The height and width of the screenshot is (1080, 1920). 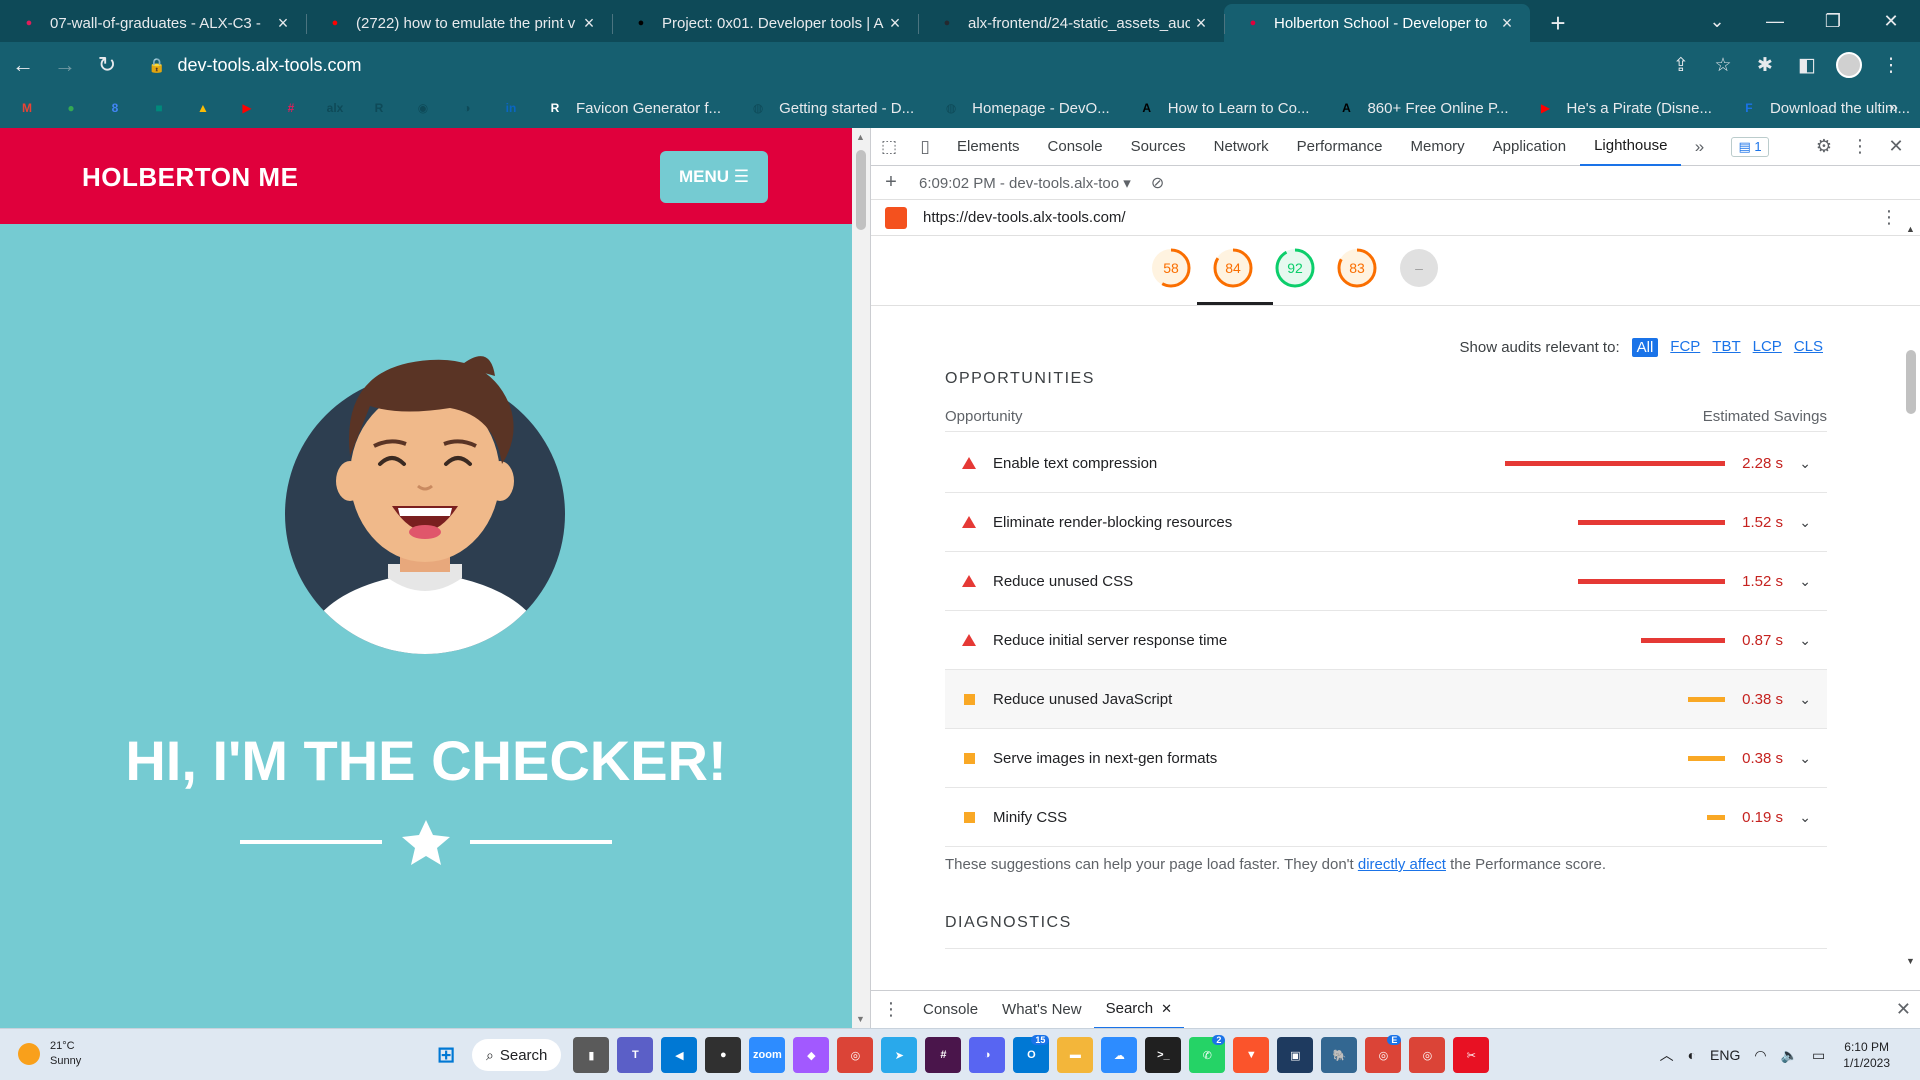 What do you see at coordinates (1139, 1010) in the screenshot?
I see `drawer-tab: Search ✕` at bounding box center [1139, 1010].